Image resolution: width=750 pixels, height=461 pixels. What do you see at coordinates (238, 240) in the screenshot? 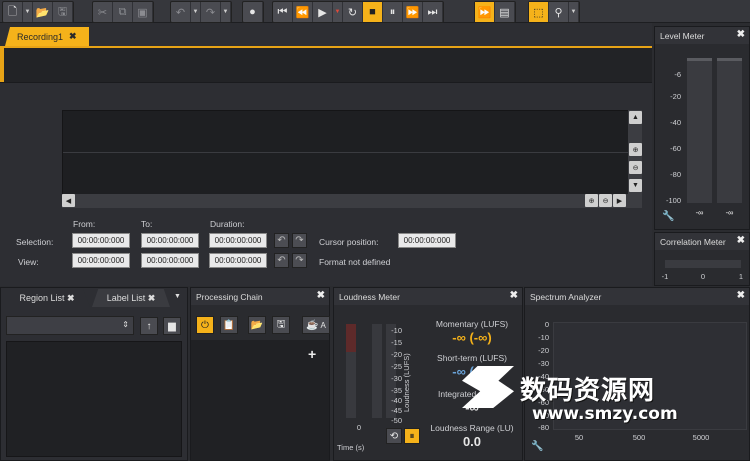
I see `selection-duration-field: 00:00:00:000` at bounding box center [238, 240].